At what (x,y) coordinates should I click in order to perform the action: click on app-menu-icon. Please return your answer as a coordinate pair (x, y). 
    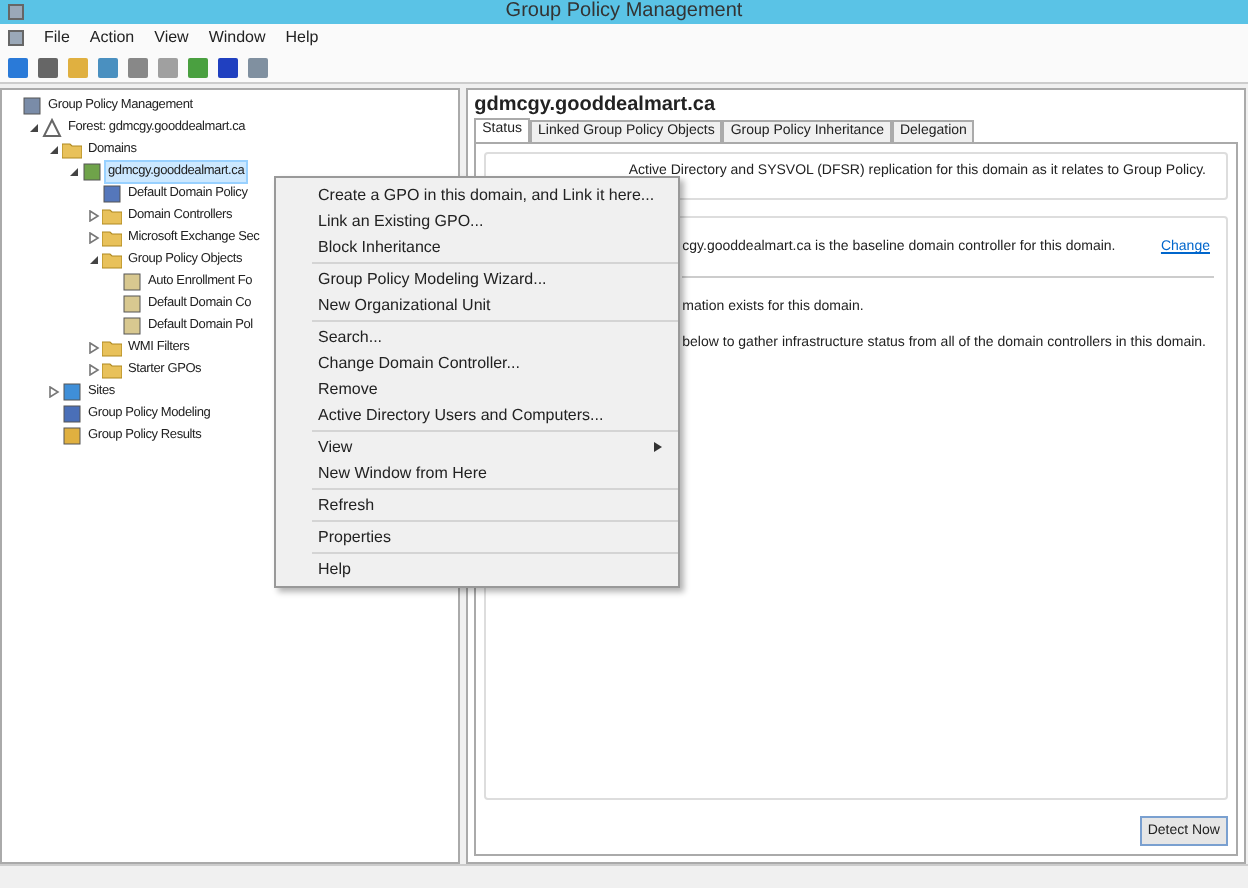
    Looking at the image, I should click on (16, 38).